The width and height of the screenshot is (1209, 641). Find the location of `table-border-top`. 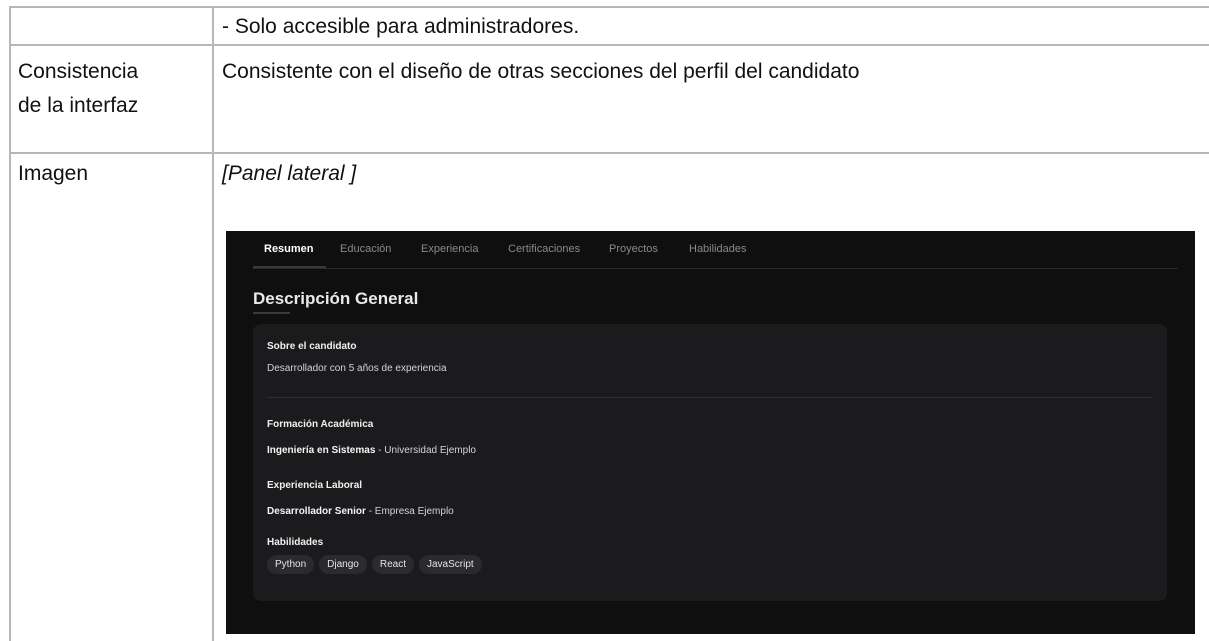

table-border-top is located at coordinates (609, 7).